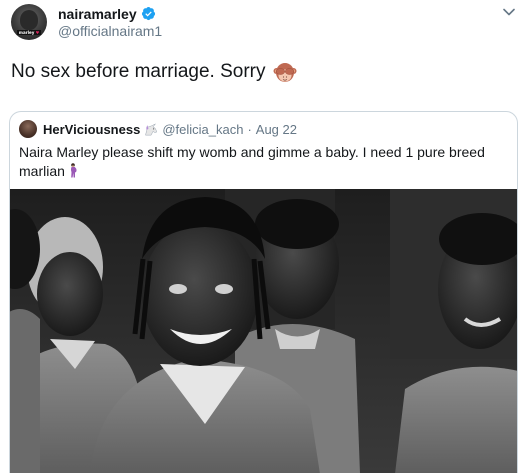  I want to click on quoted-timestamp: Aug 22, so click(276, 129).